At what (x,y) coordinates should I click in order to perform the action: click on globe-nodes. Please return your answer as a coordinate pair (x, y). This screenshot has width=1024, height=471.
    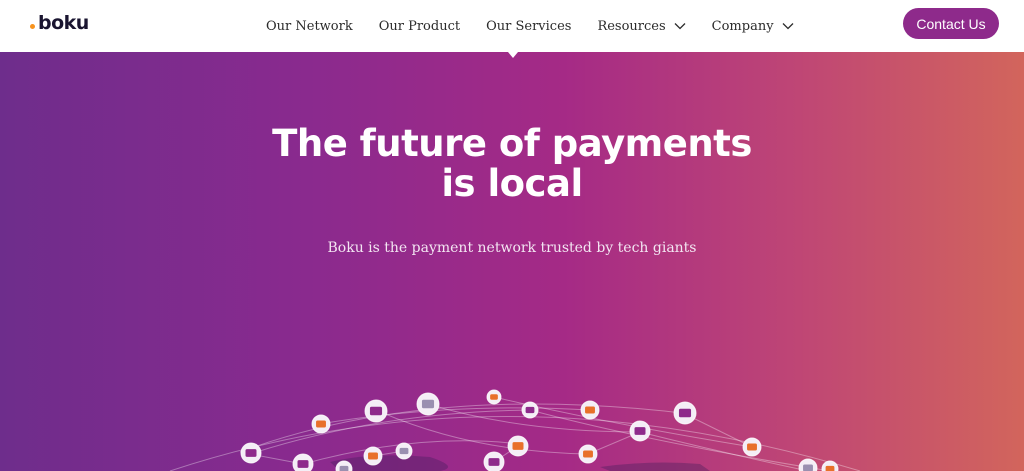
    Looking at the image, I should click on (539, 430).